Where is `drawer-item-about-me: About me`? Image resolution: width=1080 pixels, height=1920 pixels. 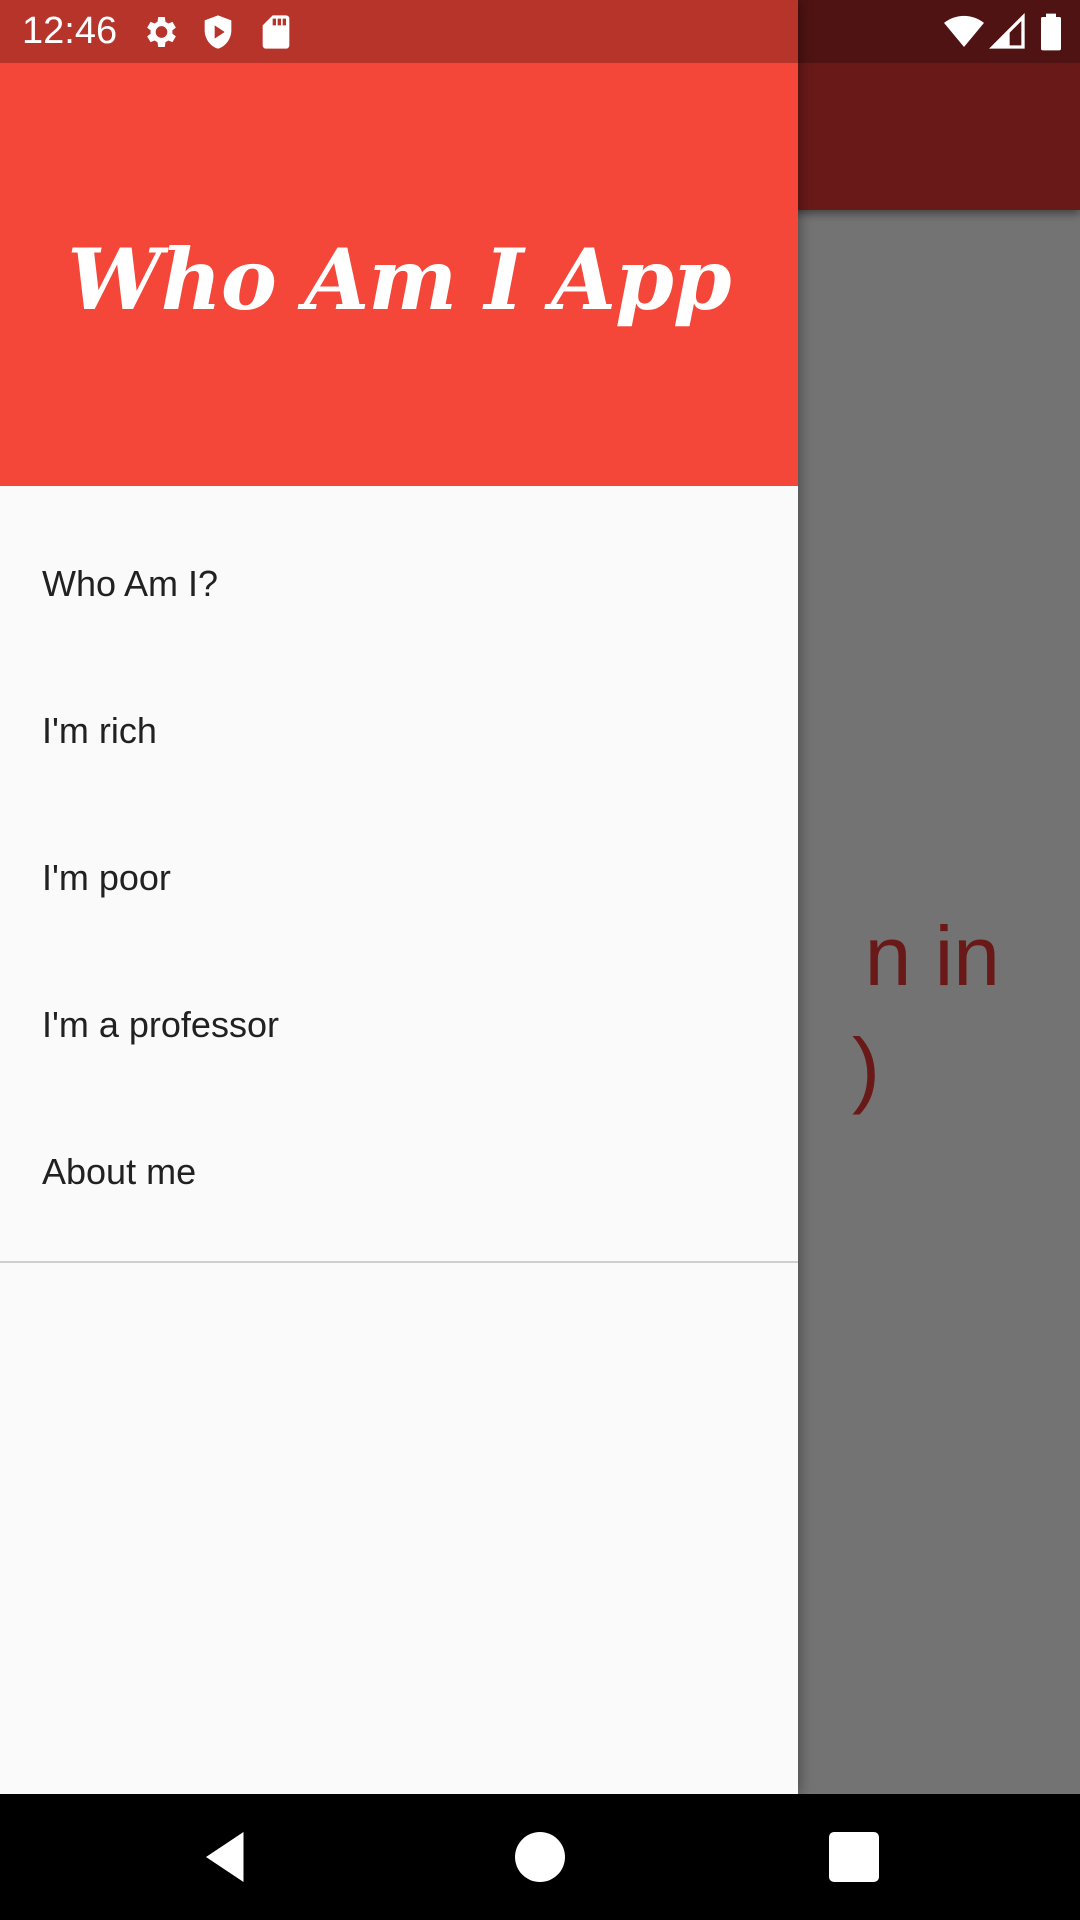 drawer-item-about-me: About me is located at coordinates (399, 1171).